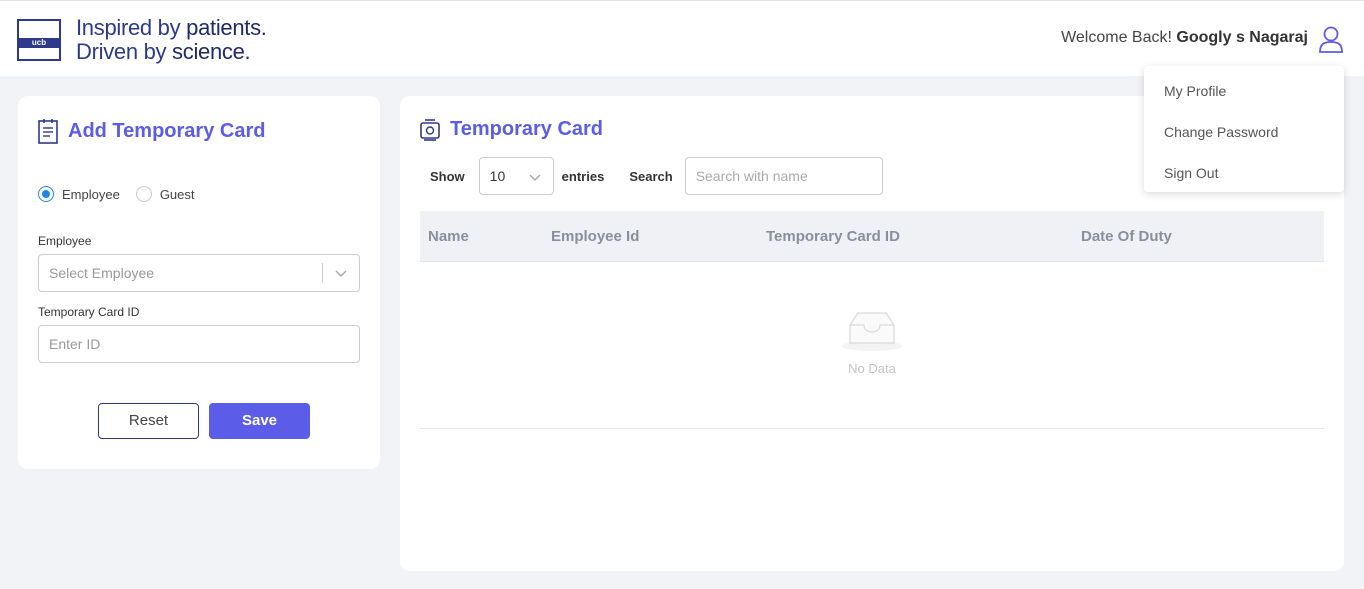  I want to click on empty-state: No Data, so click(872, 343).